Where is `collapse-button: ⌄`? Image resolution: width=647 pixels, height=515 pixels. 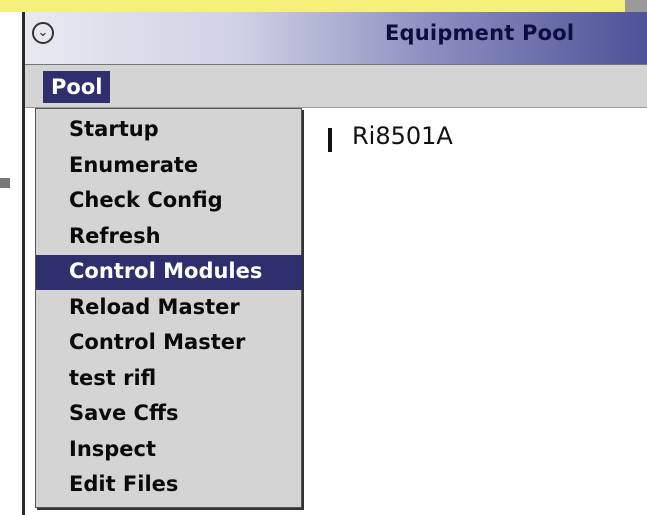 collapse-button: ⌄ is located at coordinates (43, 33).